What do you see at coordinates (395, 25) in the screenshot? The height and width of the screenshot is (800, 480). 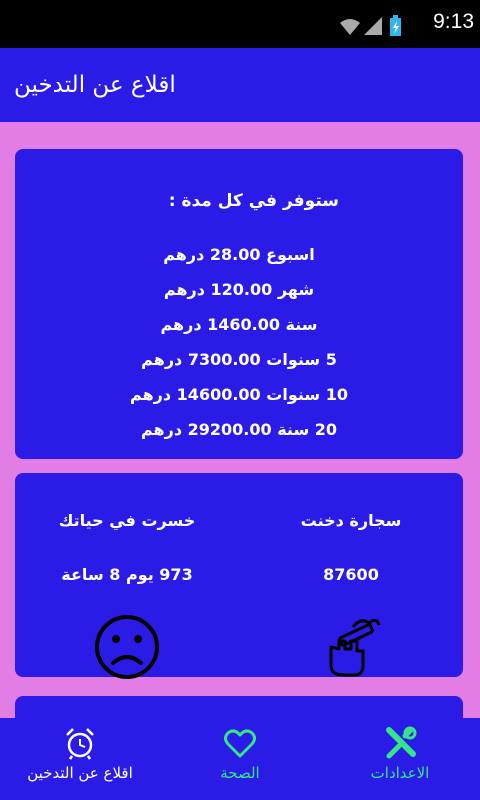 I see `battery-icon` at bounding box center [395, 25].